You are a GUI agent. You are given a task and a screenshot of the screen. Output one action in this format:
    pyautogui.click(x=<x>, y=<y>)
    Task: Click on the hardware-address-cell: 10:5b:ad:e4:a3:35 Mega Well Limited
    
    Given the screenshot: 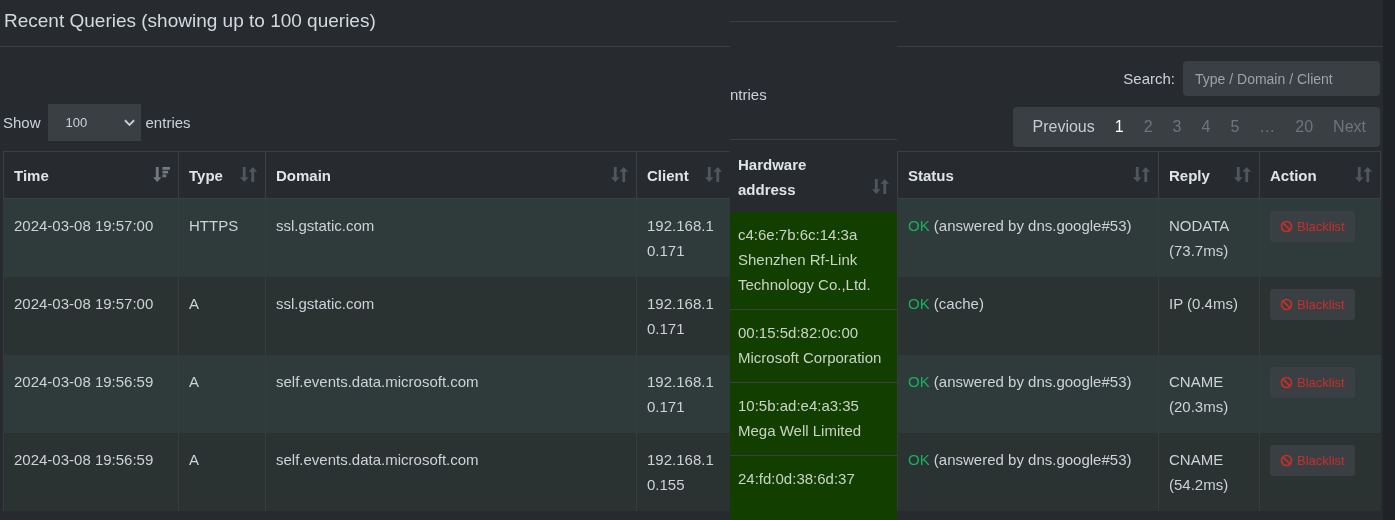 What is the action you would take?
    pyautogui.click(x=813, y=419)
    